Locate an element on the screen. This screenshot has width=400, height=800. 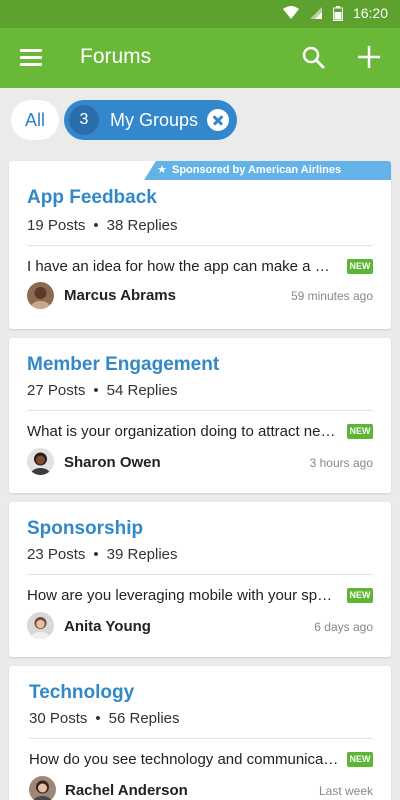
reply-count: 54 Replies is located at coordinates (142, 390).